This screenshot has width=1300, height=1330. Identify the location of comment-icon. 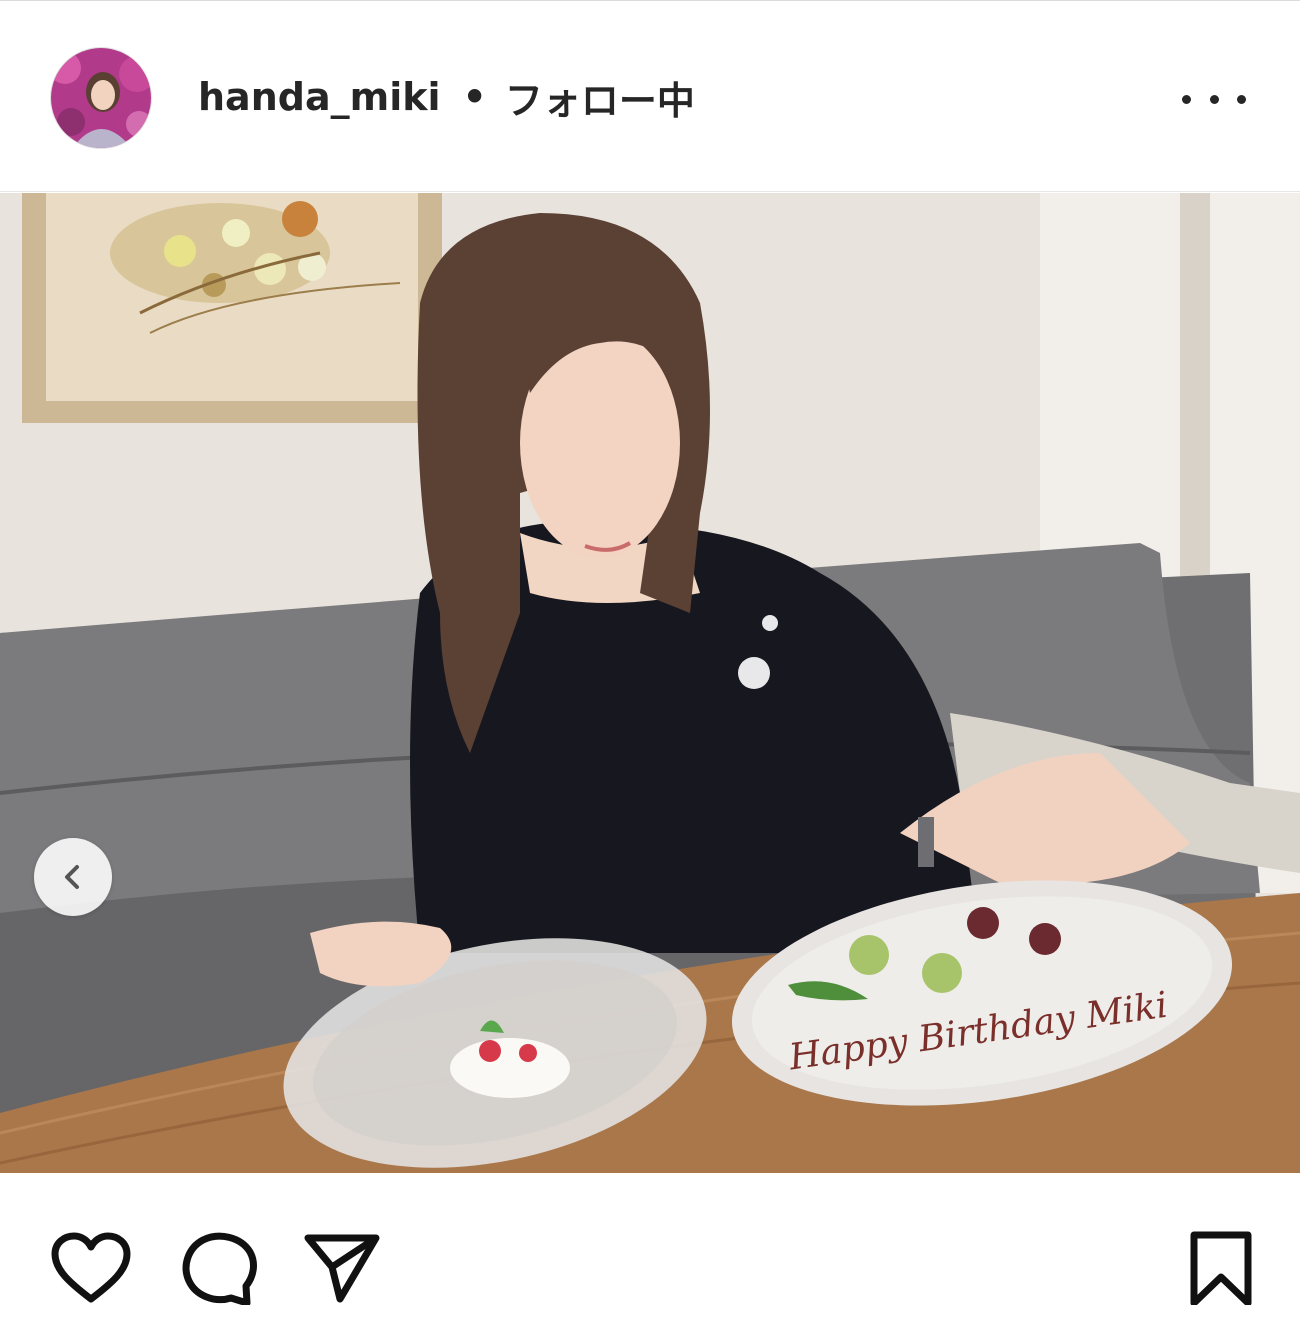
(219, 1269).